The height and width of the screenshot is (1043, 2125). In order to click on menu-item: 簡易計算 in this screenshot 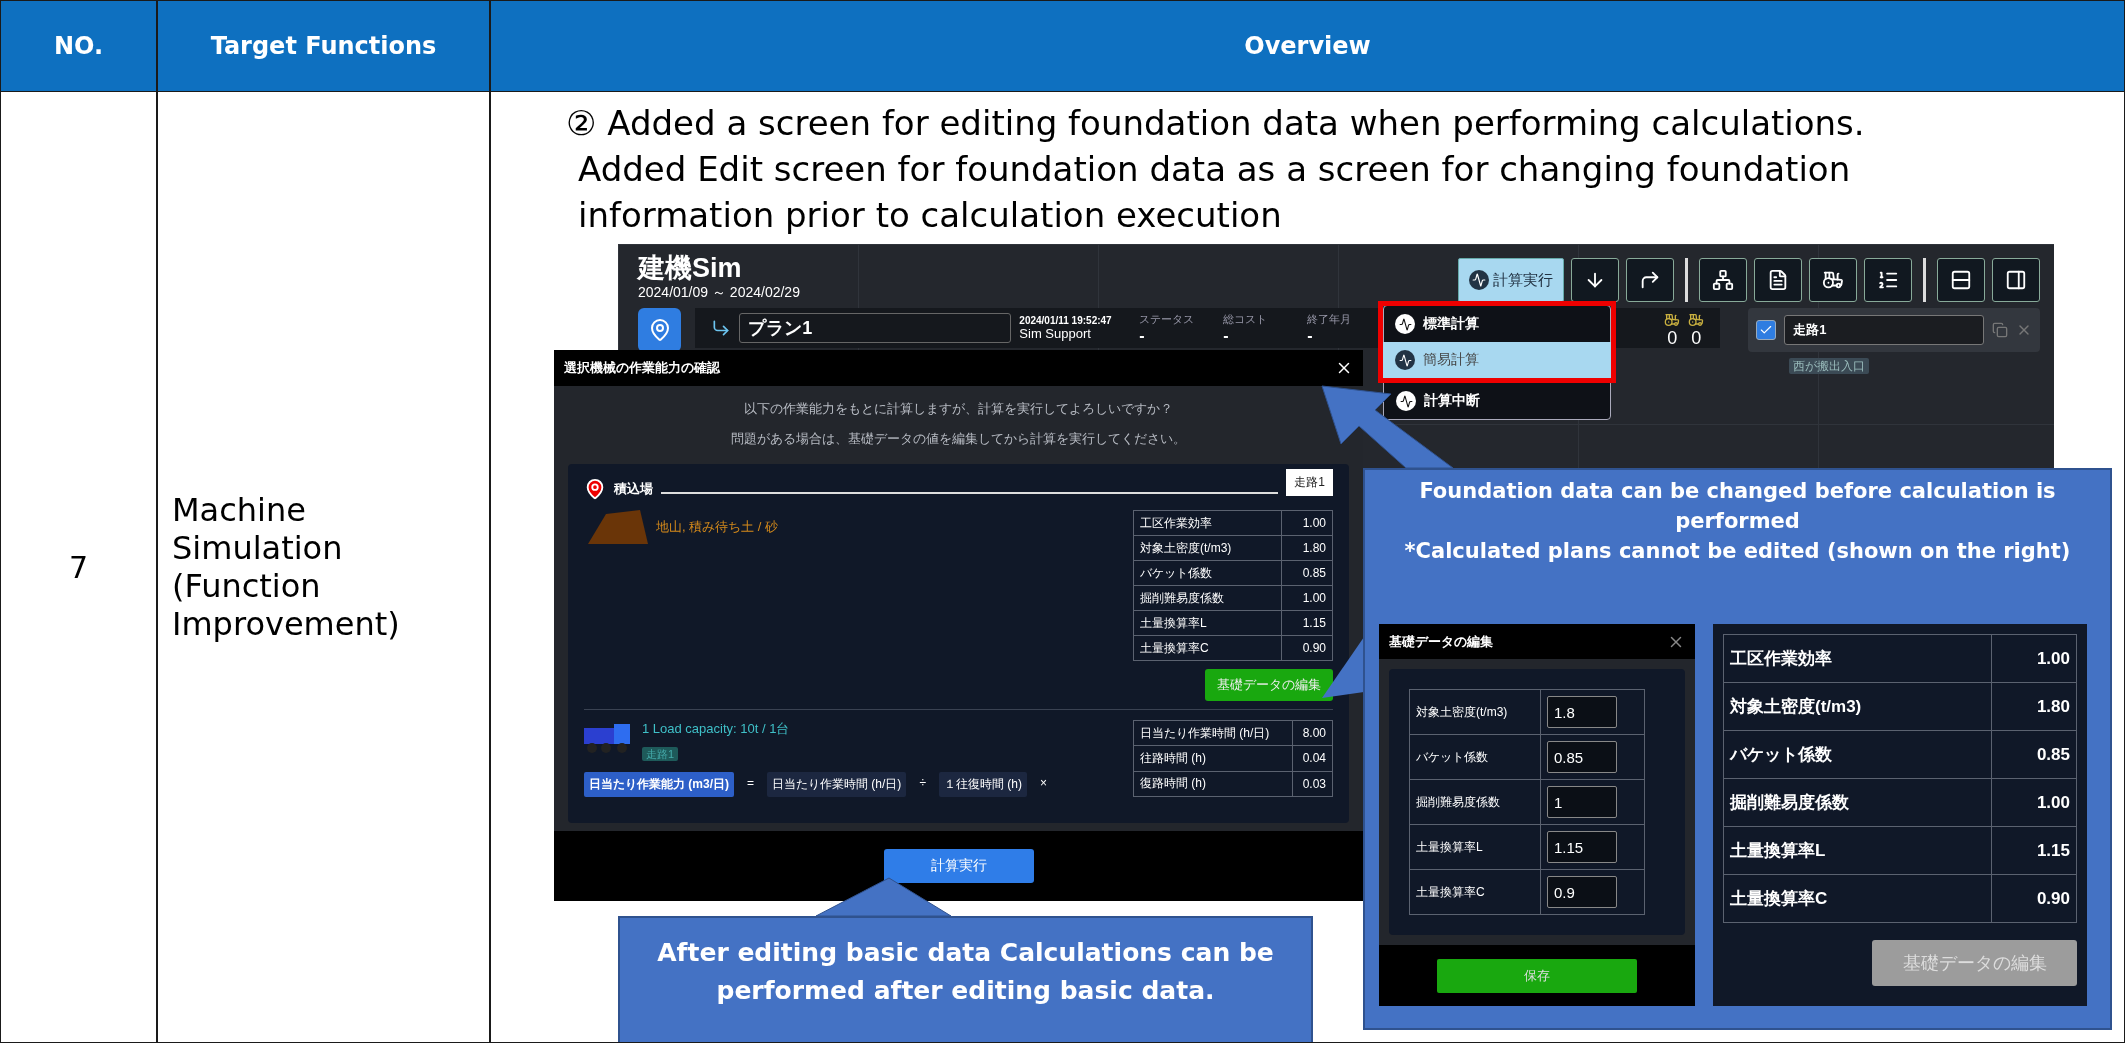, I will do `click(1497, 360)`.